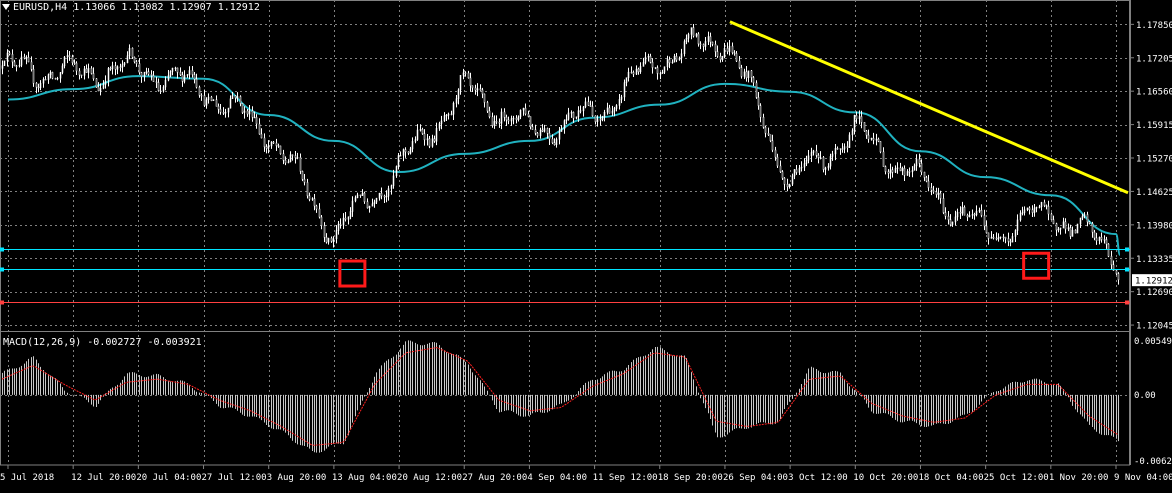 The width and height of the screenshot is (1172, 493). What do you see at coordinates (929, 107) in the screenshot?
I see `trendline-group` at bounding box center [929, 107].